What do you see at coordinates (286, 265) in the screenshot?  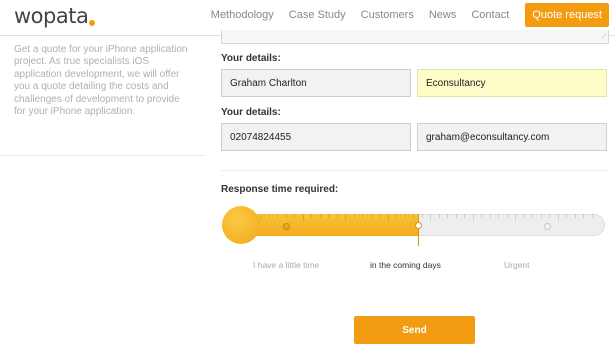 I see `option-little-time: I have a little time` at bounding box center [286, 265].